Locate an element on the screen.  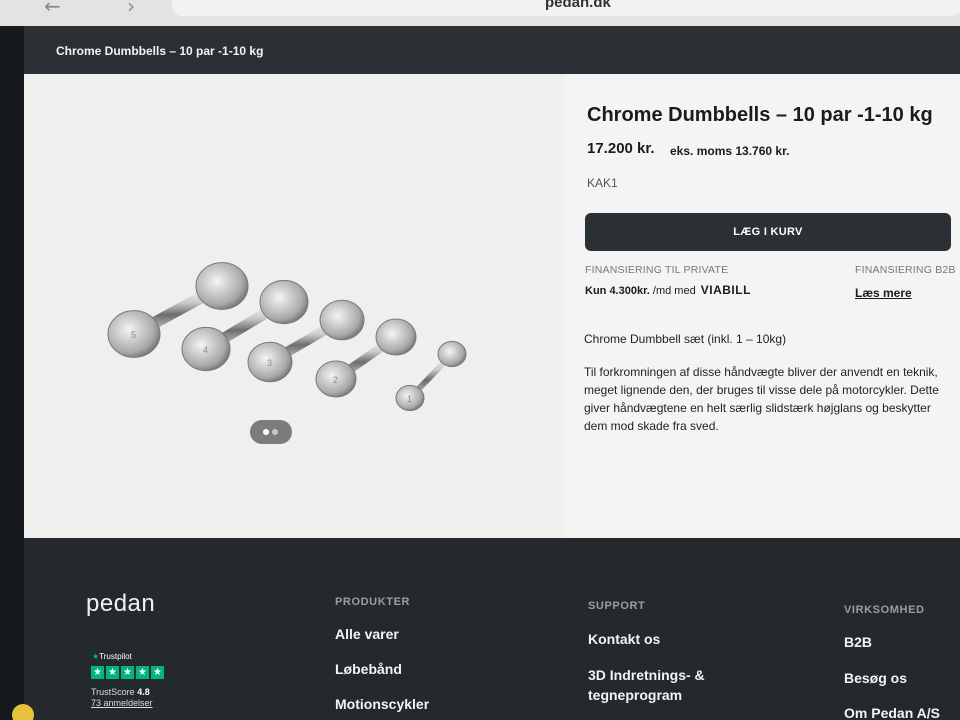
product-sku: KAK1 is located at coordinates (602, 183).